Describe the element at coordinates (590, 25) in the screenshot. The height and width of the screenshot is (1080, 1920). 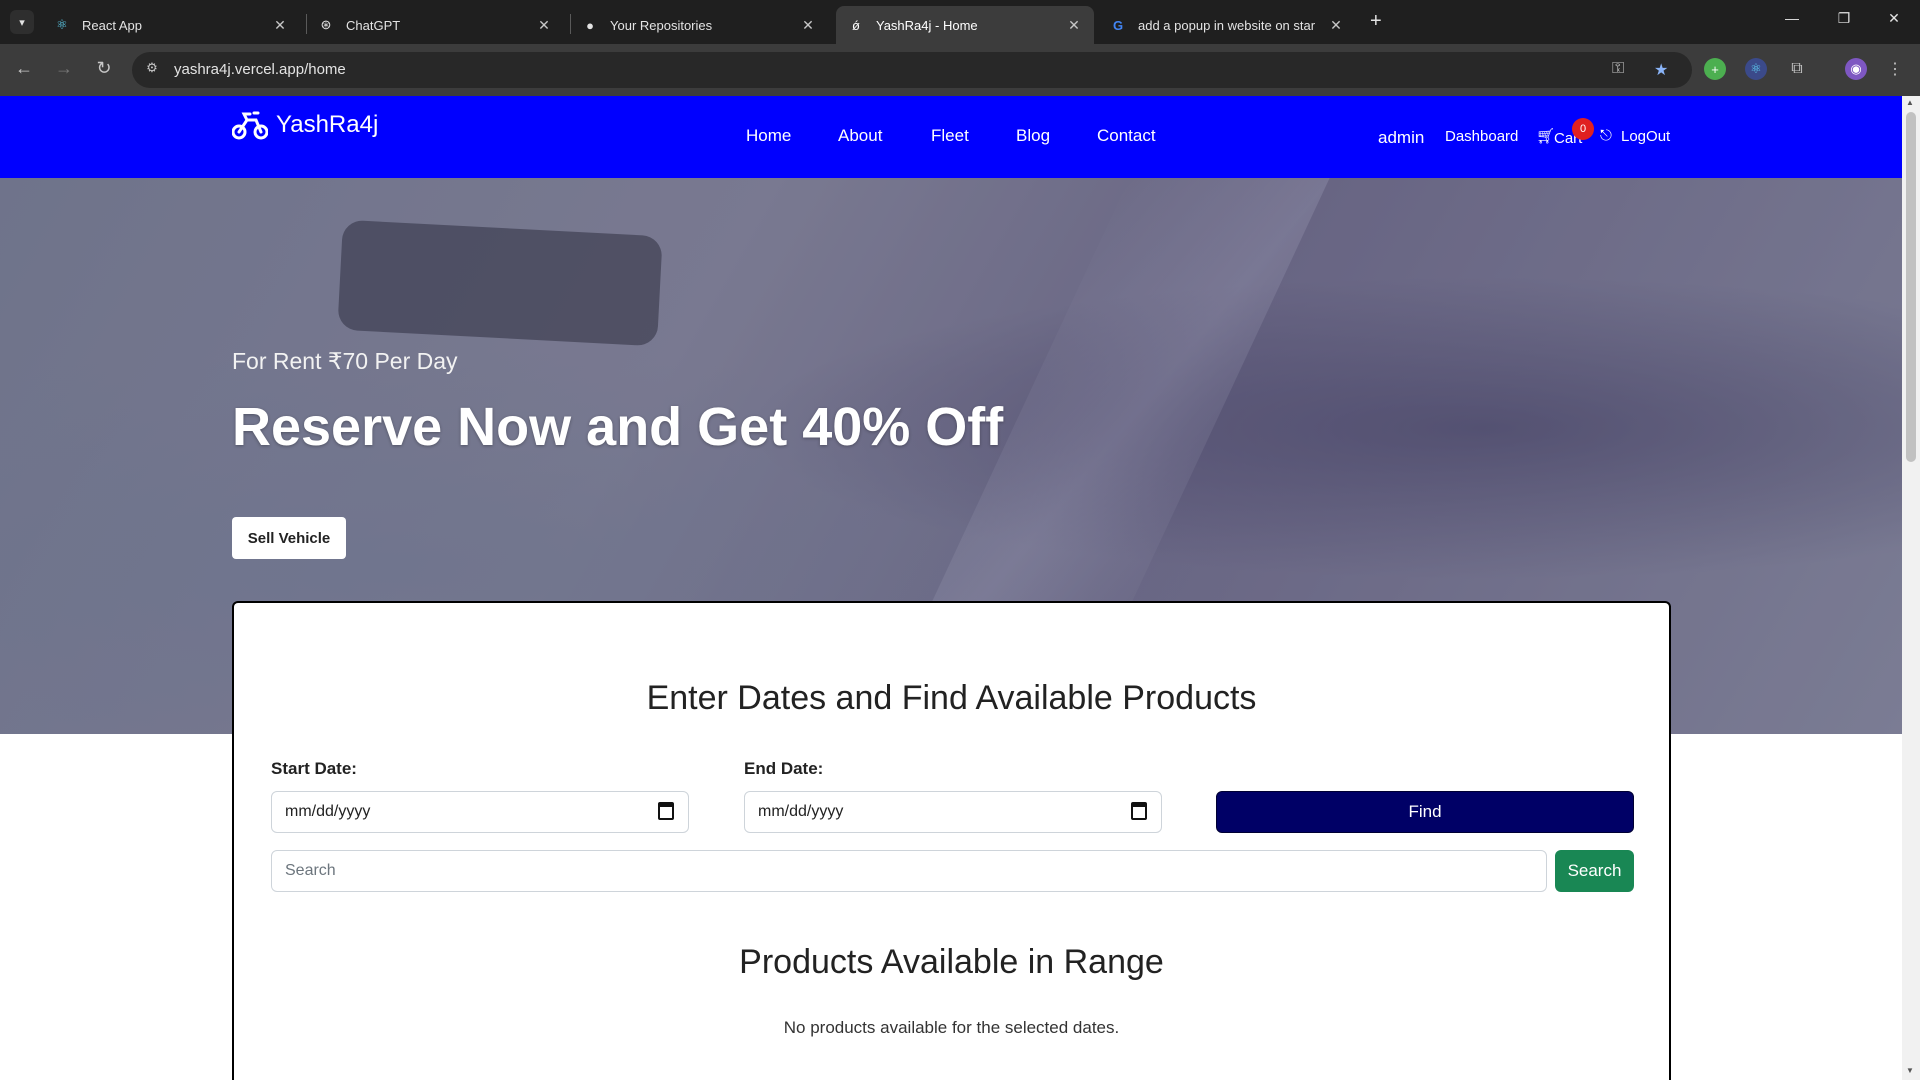
I see `github-icon: ●` at that location.